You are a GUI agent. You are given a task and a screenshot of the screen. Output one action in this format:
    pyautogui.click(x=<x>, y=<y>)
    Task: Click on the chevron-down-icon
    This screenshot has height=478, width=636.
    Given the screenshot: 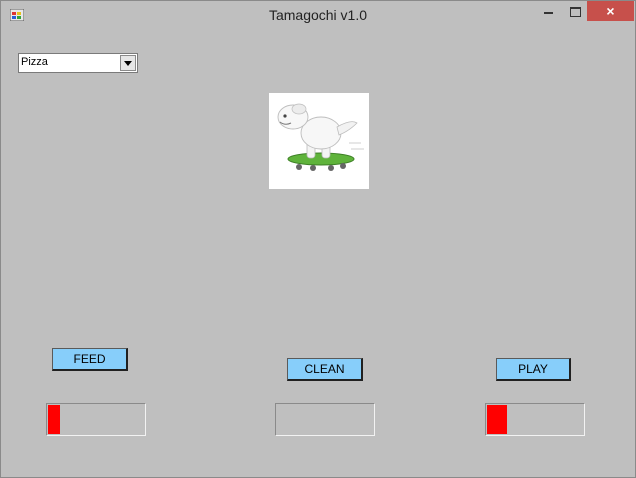 What is the action you would take?
    pyautogui.click(x=128, y=63)
    